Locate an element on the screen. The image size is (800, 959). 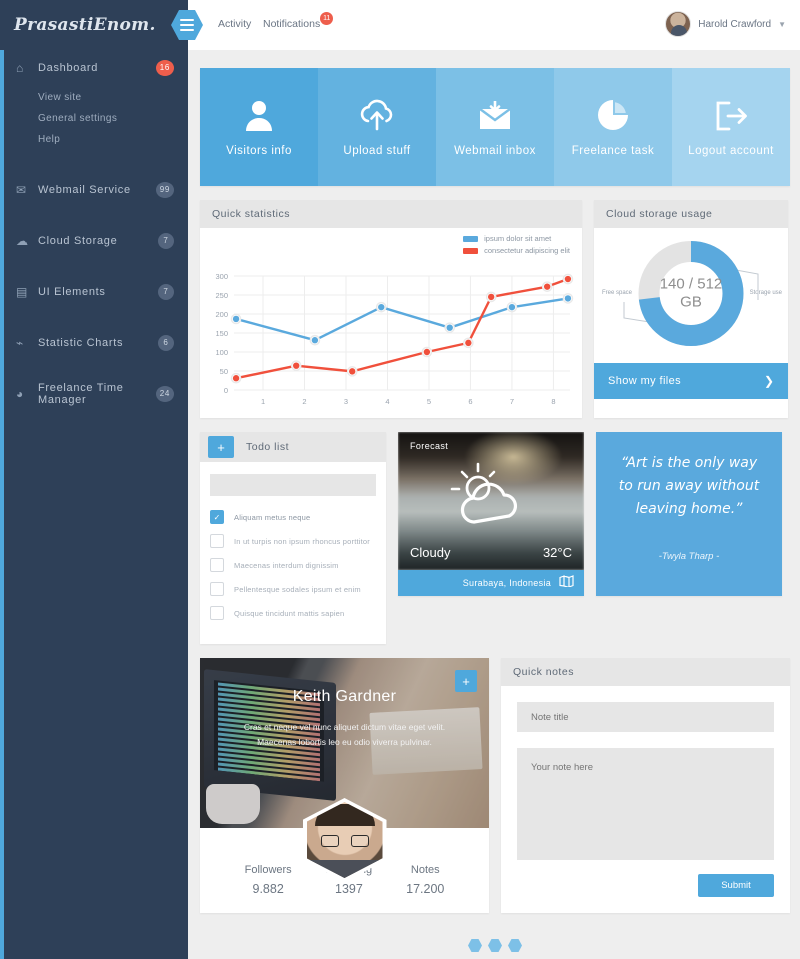
tile-webmail-inbox: Webmail inbox is located at coordinates (495, 127).